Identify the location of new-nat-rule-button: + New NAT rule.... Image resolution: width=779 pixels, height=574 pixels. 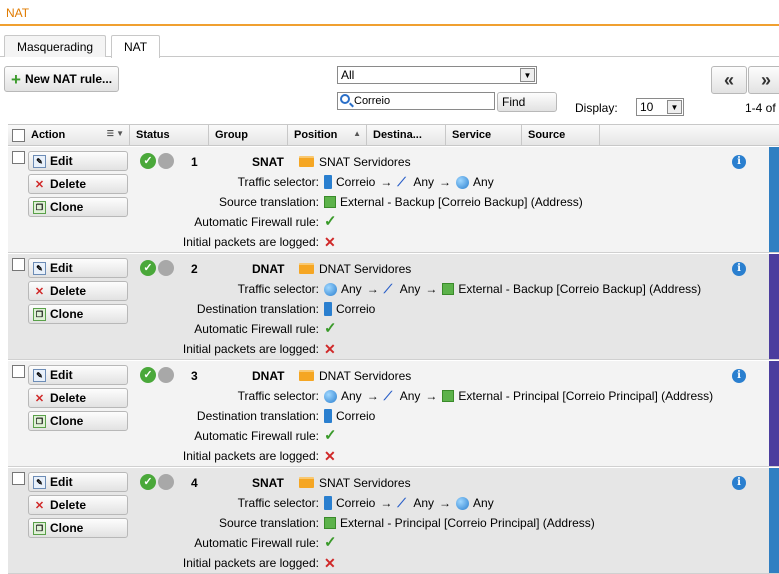
(61, 79).